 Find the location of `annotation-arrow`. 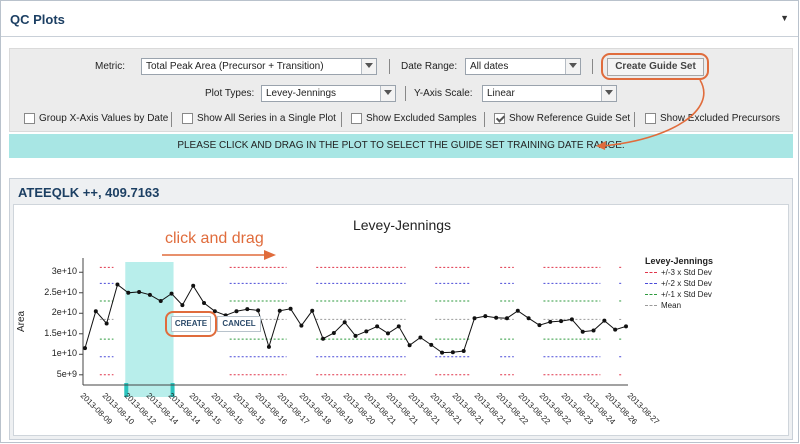

annotation-arrow is located at coordinates (219, 255).